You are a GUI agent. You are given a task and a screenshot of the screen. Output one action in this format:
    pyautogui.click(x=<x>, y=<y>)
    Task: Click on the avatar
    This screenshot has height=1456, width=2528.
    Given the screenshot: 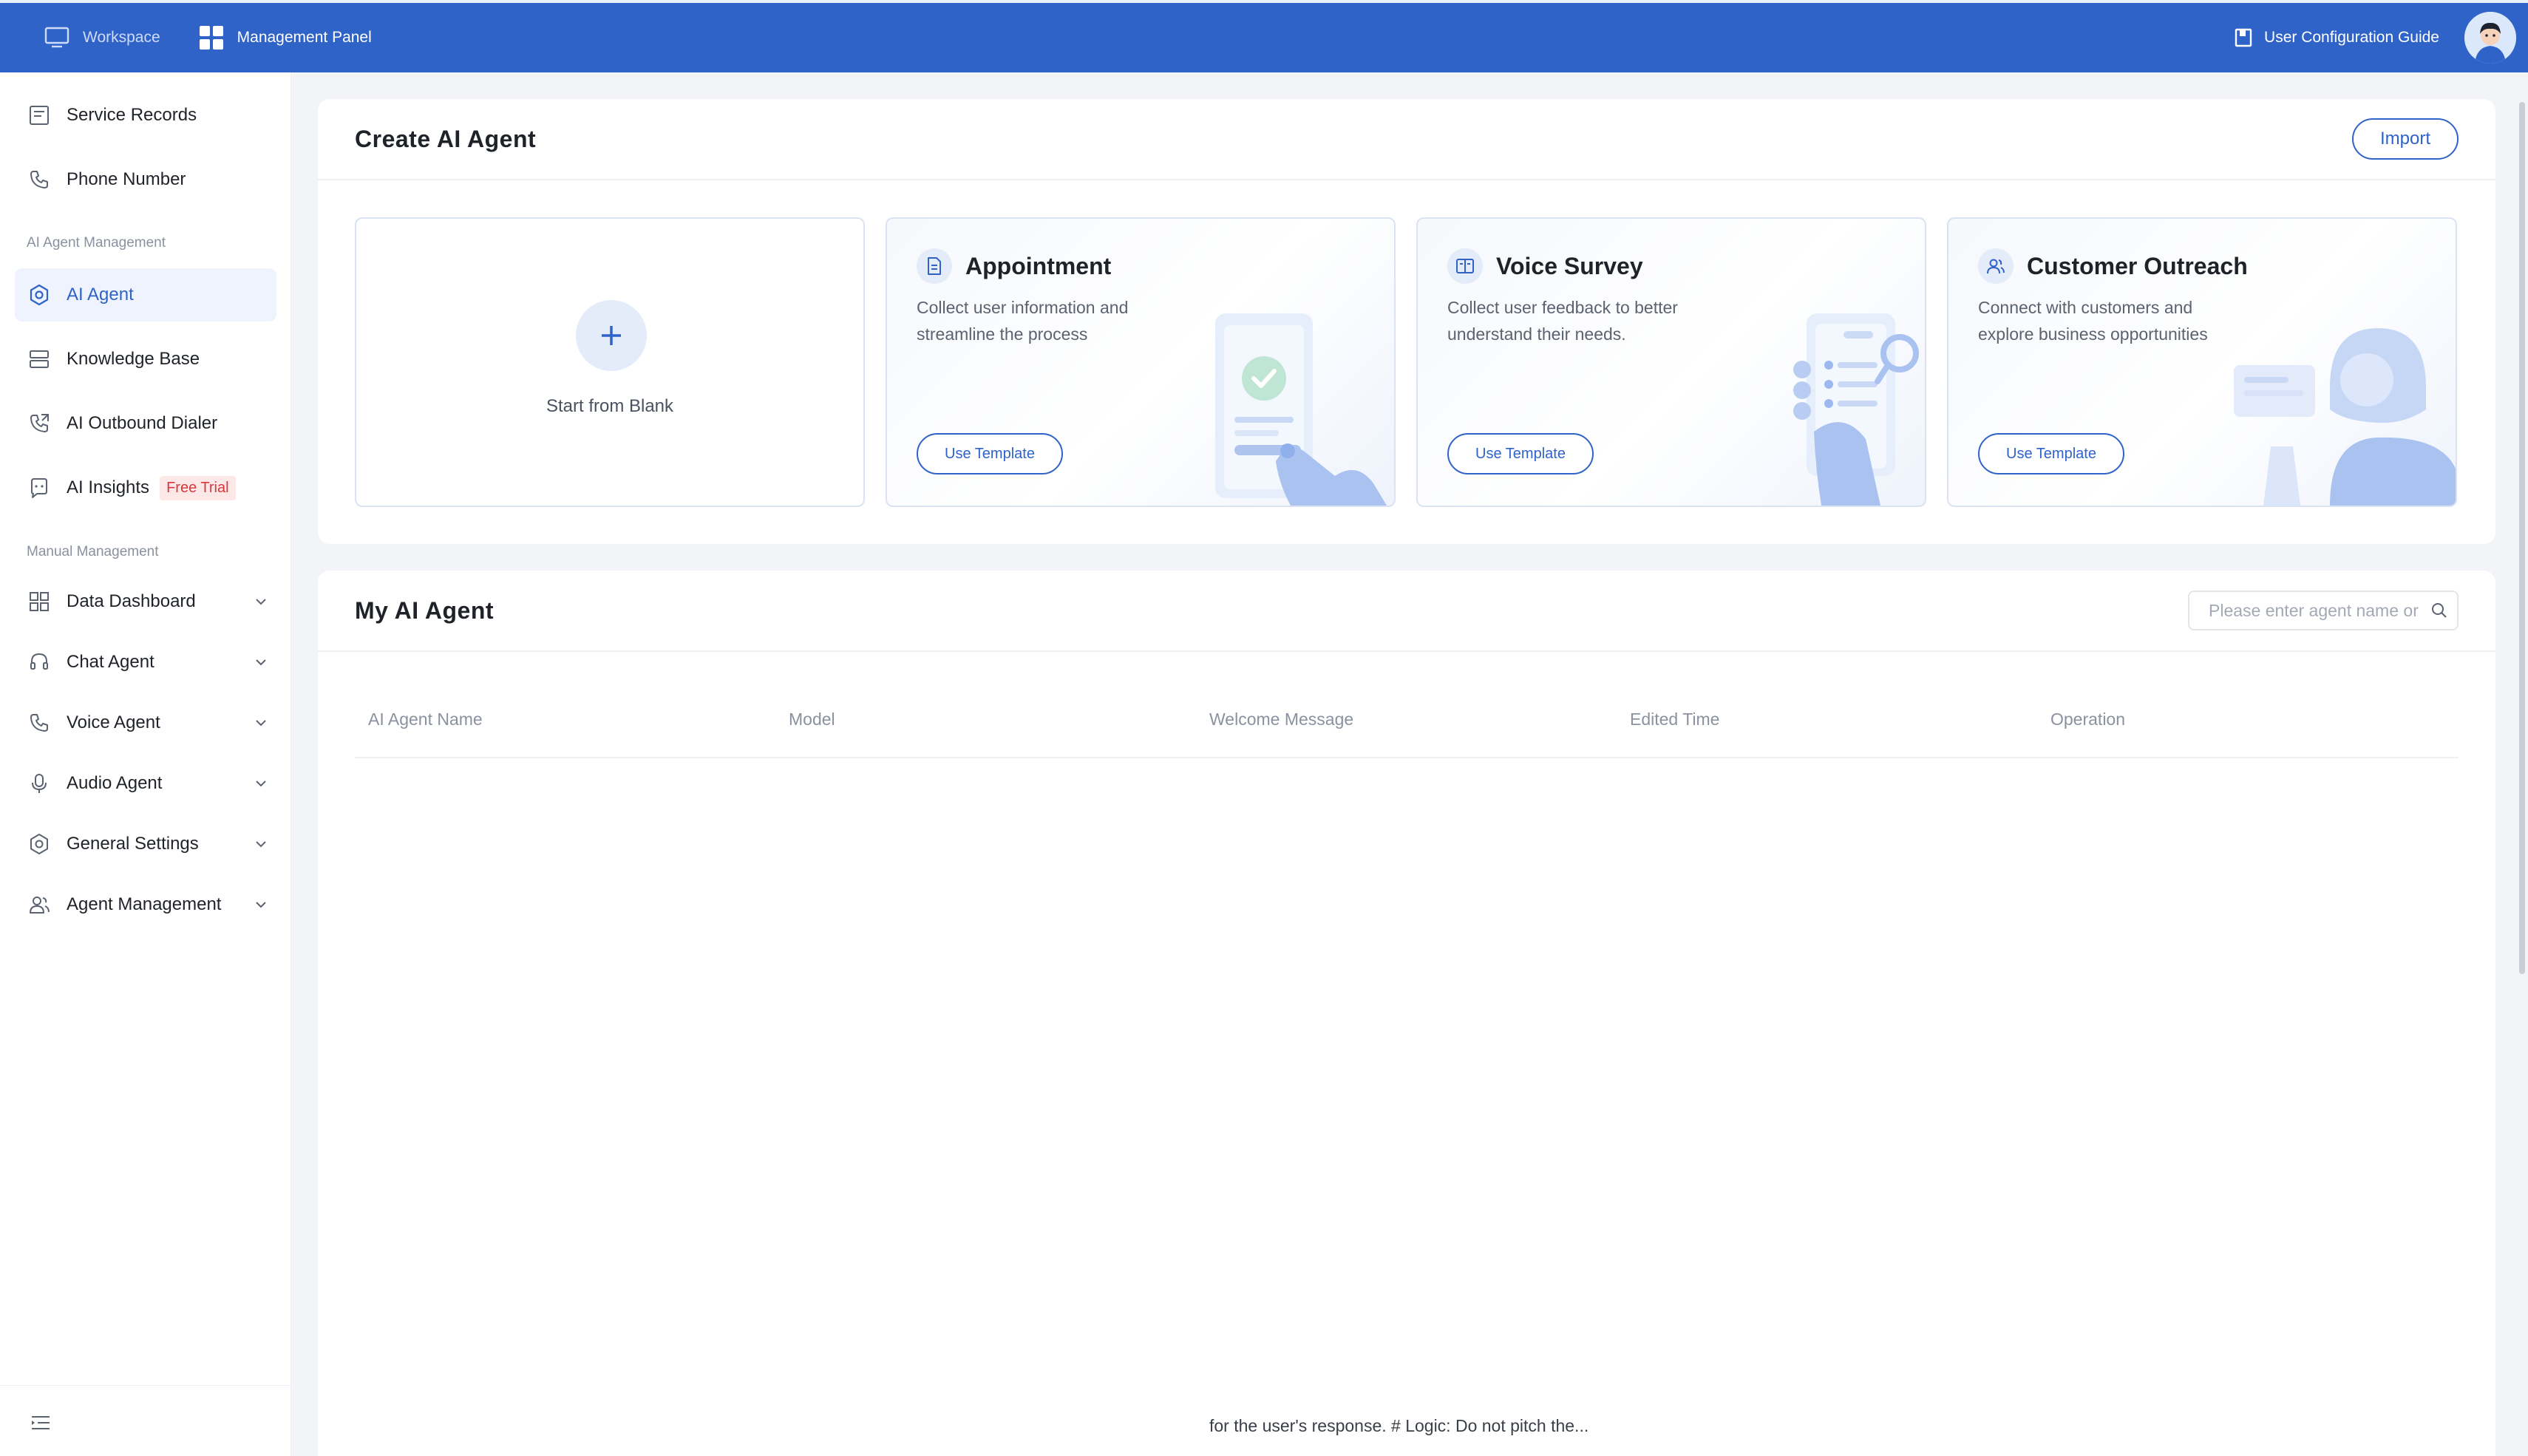 What is the action you would take?
    pyautogui.click(x=2490, y=38)
    